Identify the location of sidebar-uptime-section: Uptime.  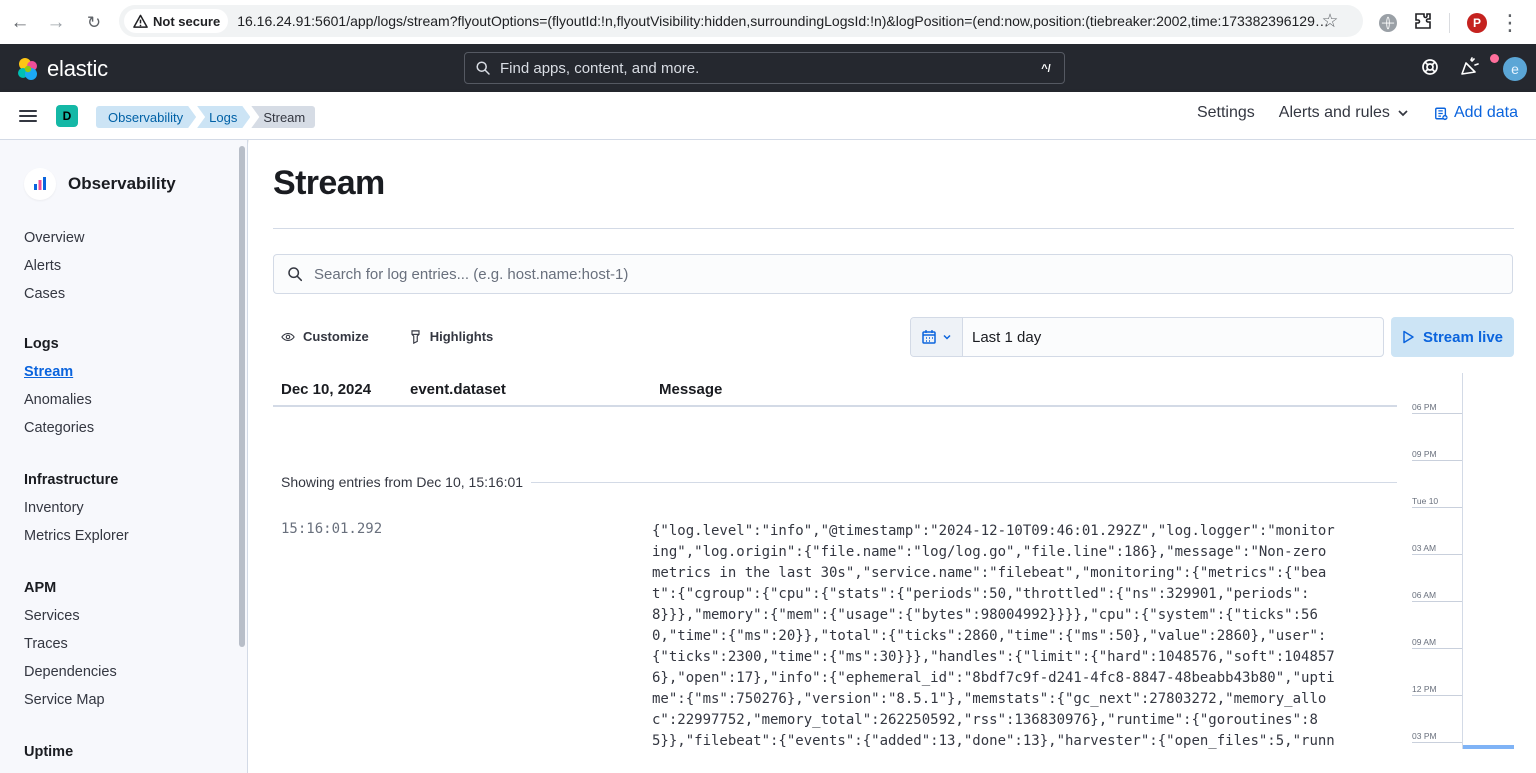
(48, 752).